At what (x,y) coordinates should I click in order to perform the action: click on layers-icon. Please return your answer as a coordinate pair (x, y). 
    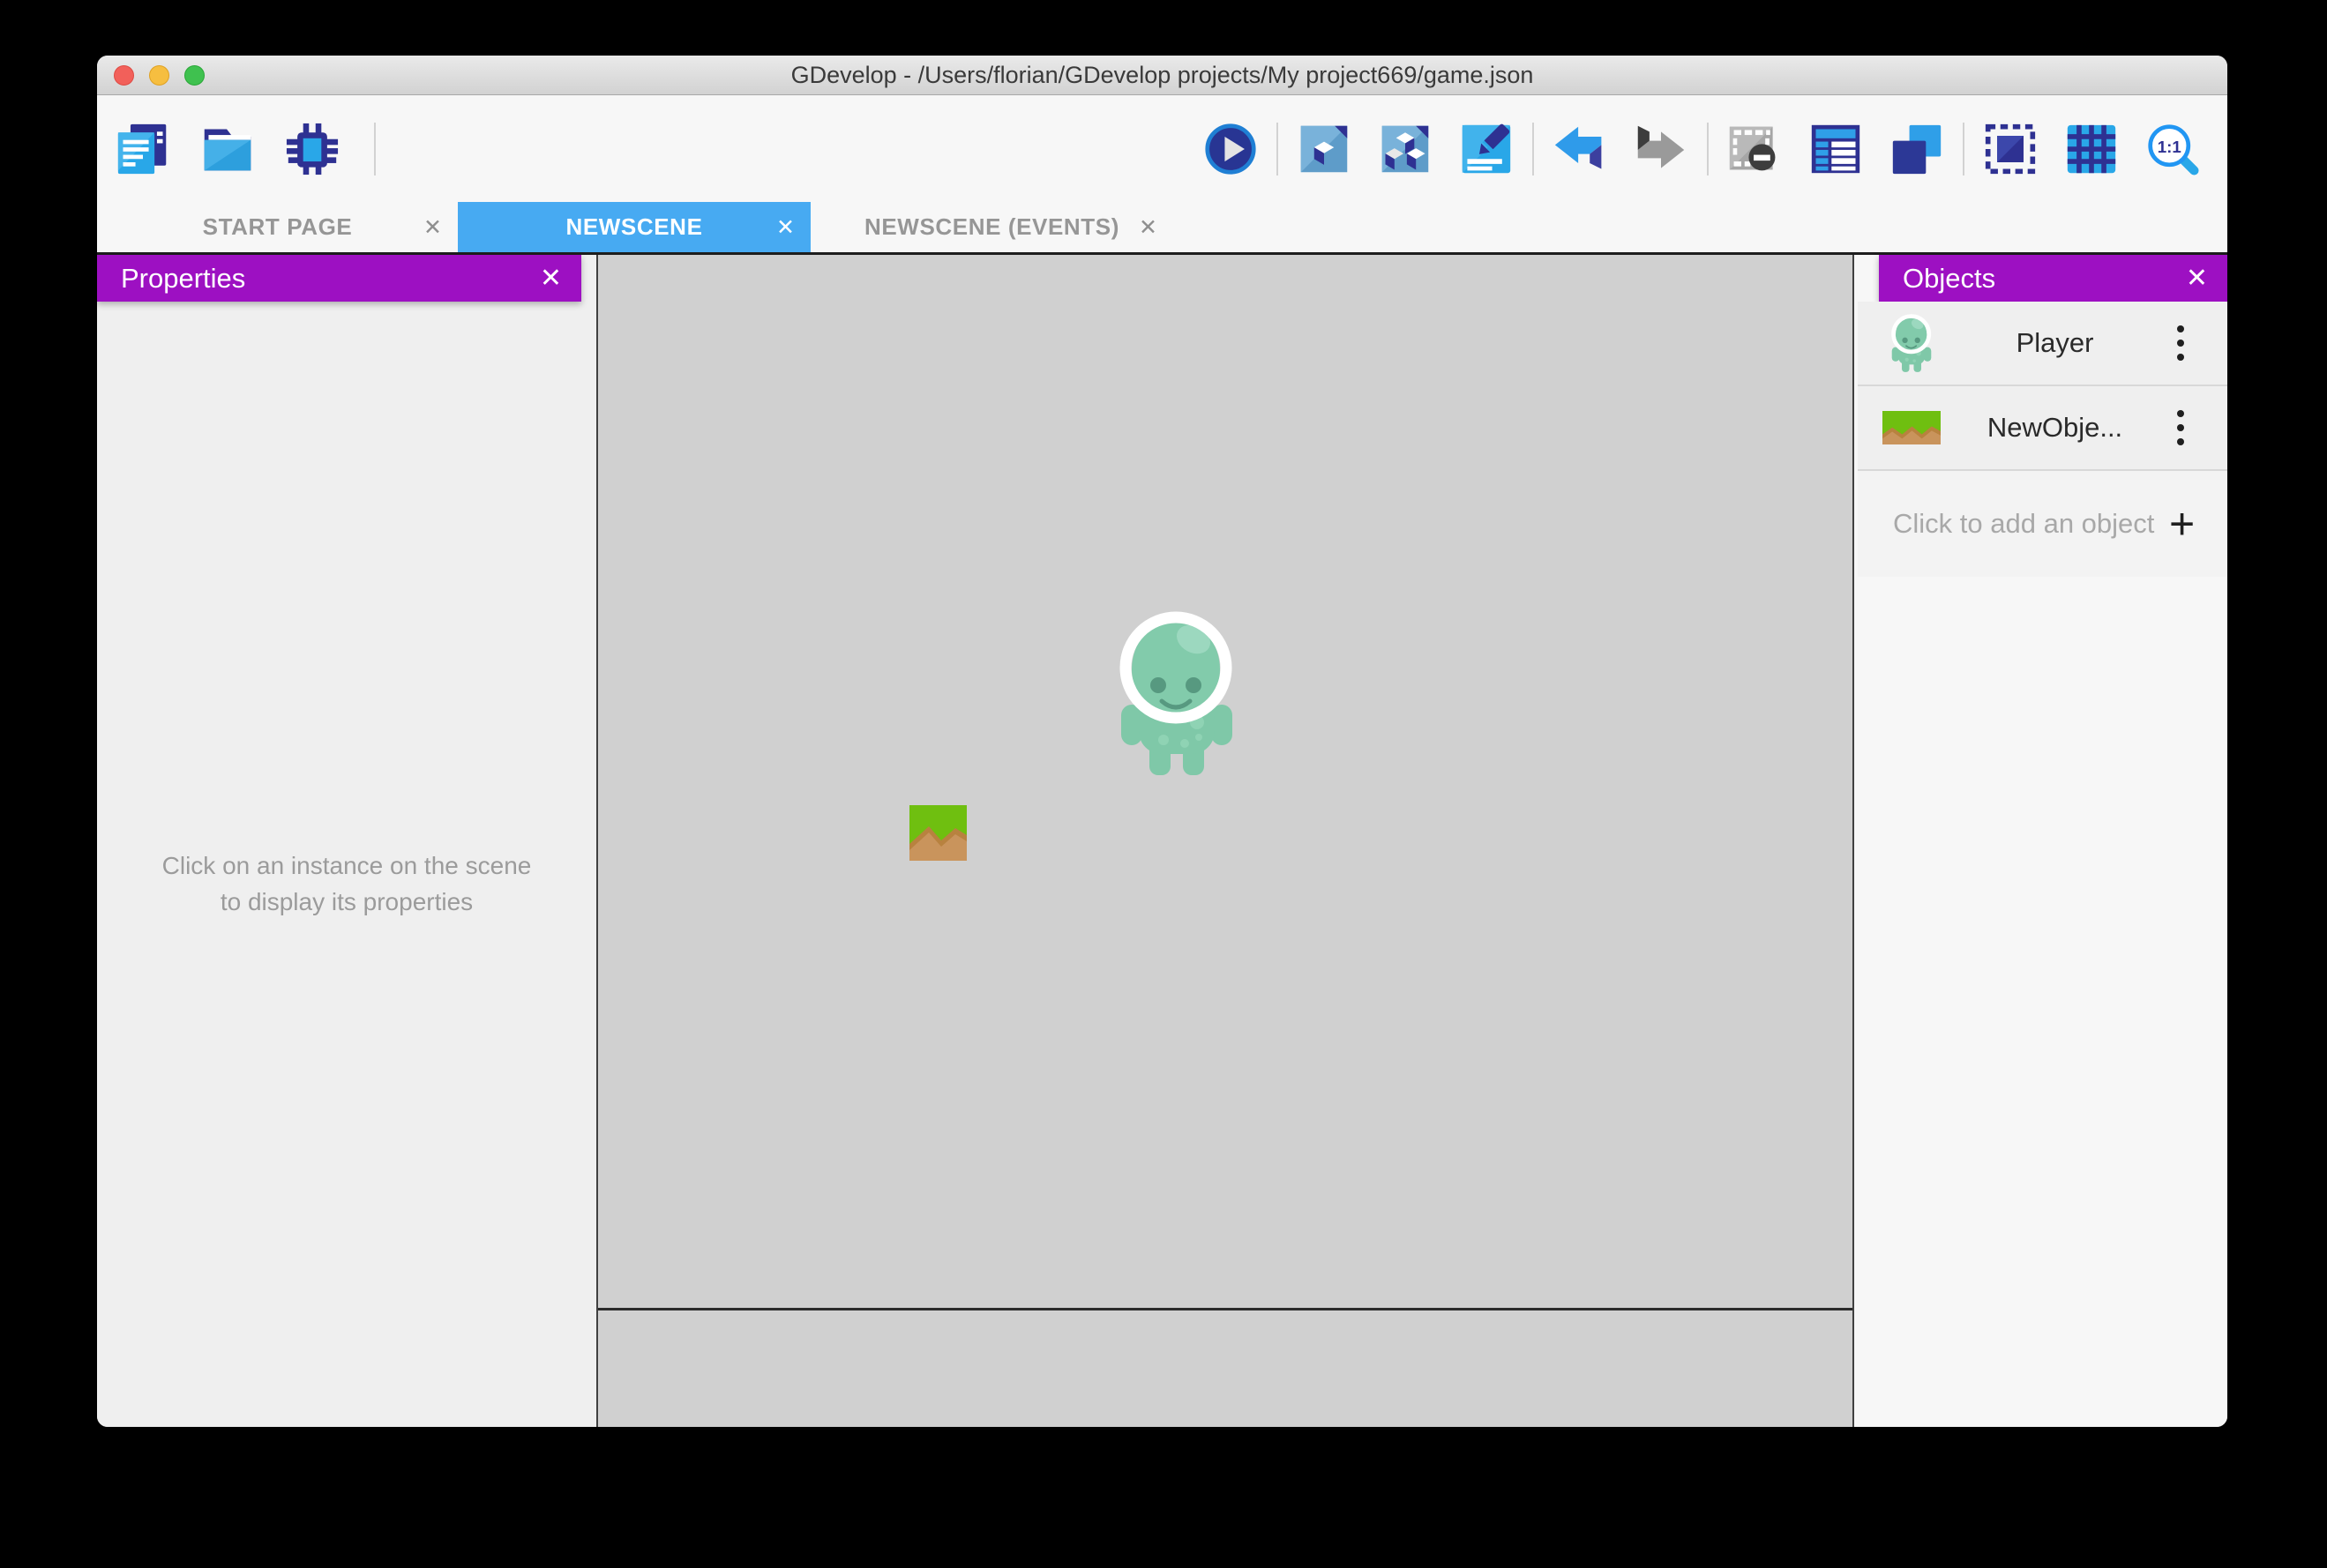
    Looking at the image, I should click on (1917, 149).